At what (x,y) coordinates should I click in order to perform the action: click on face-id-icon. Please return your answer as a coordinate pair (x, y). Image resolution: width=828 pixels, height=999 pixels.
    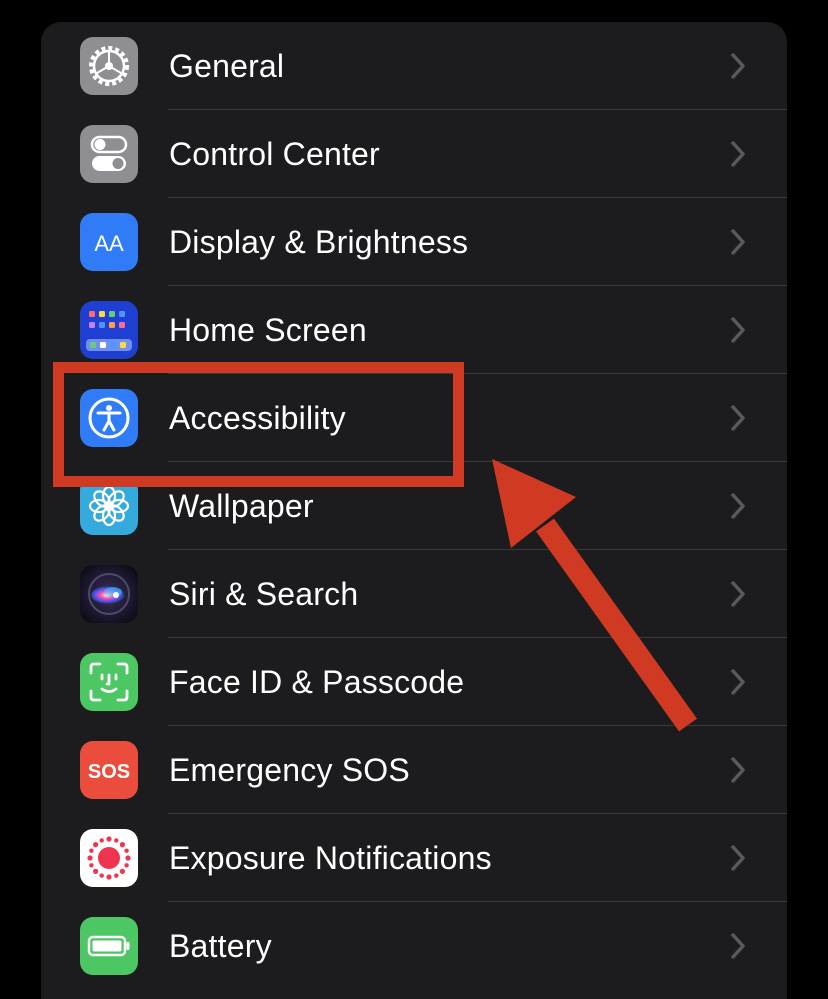
    Looking at the image, I should click on (109, 682).